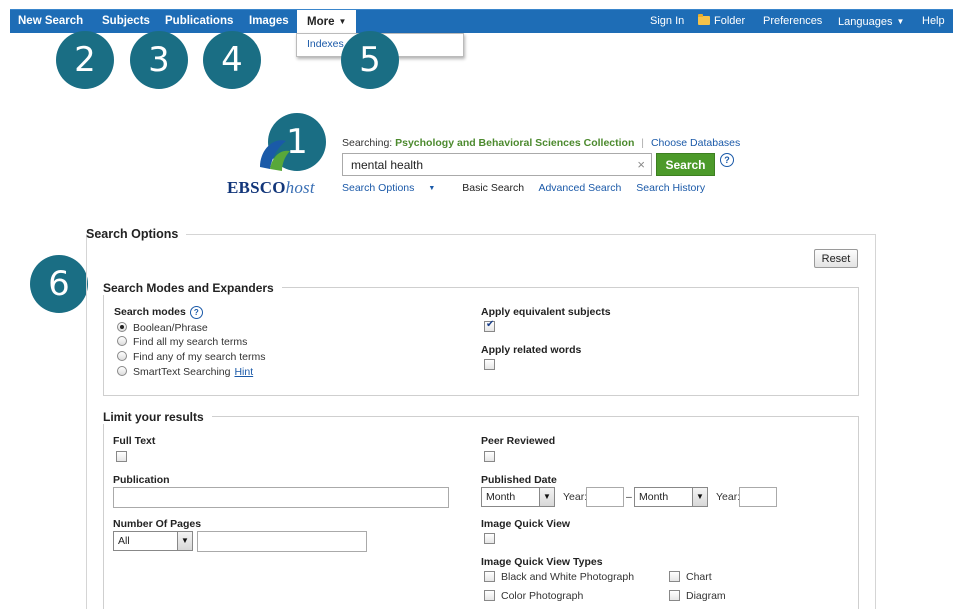  What do you see at coordinates (671, 497) in the screenshot?
I see `end-month-select: Month ▼` at bounding box center [671, 497].